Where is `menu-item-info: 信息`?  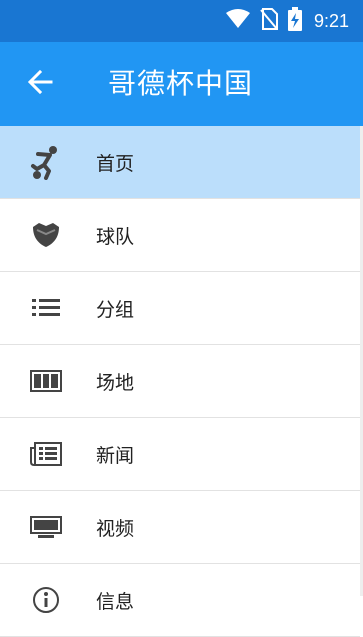 menu-item-info: 信息 is located at coordinates (180, 600).